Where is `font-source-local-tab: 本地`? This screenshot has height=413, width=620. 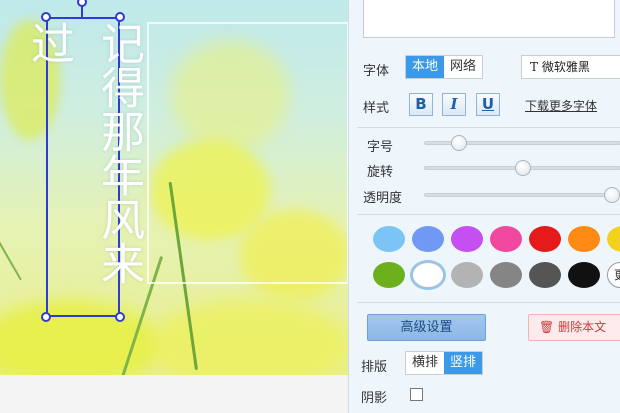 font-source-local-tab: 本地 is located at coordinates (425, 67).